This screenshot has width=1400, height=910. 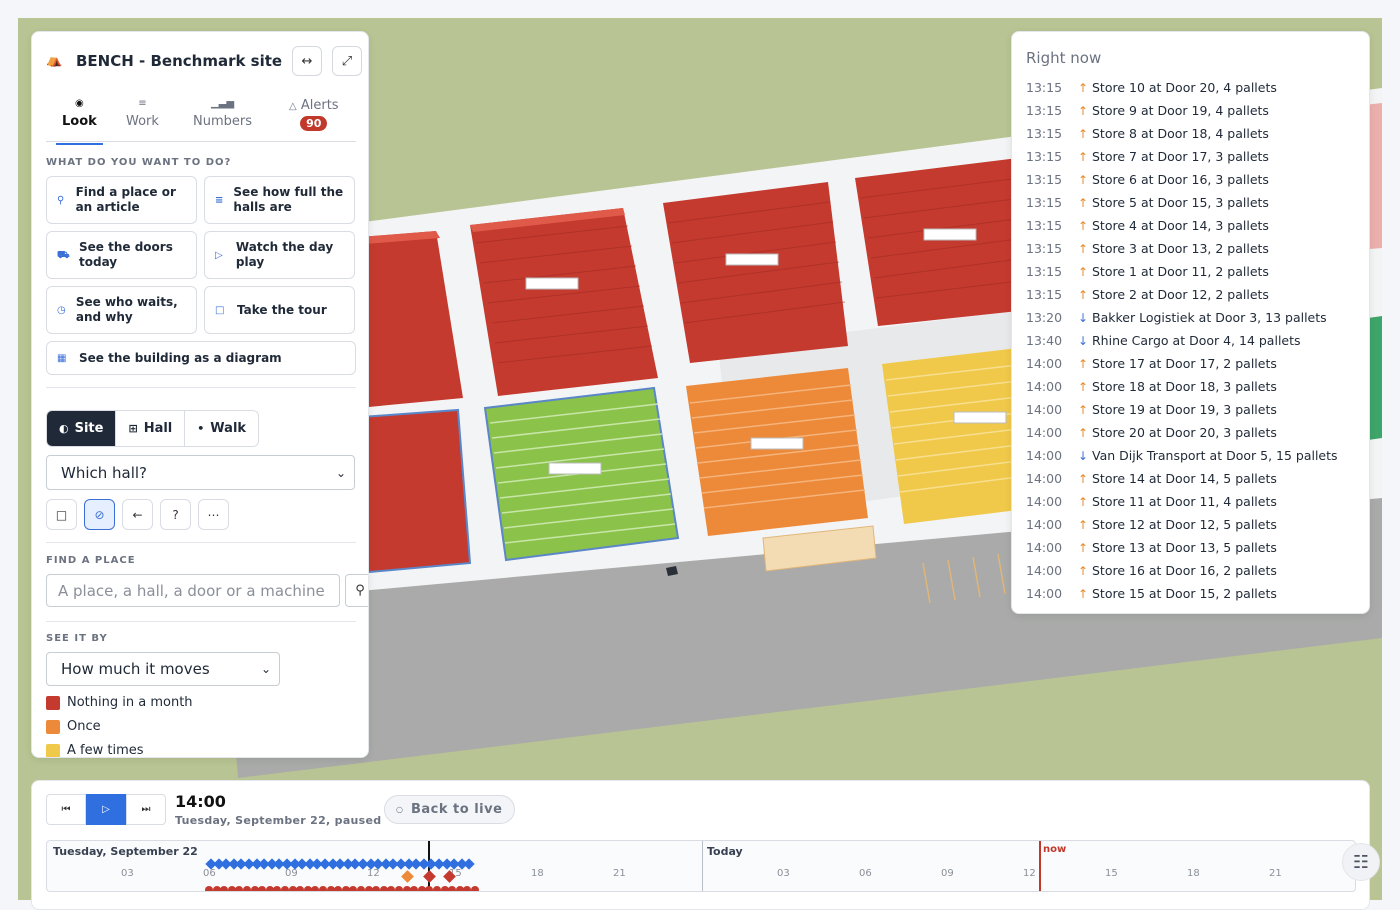 I want to click on event-text: Store 16 at Door 16, 2 pallets, so click(x=1184, y=570).